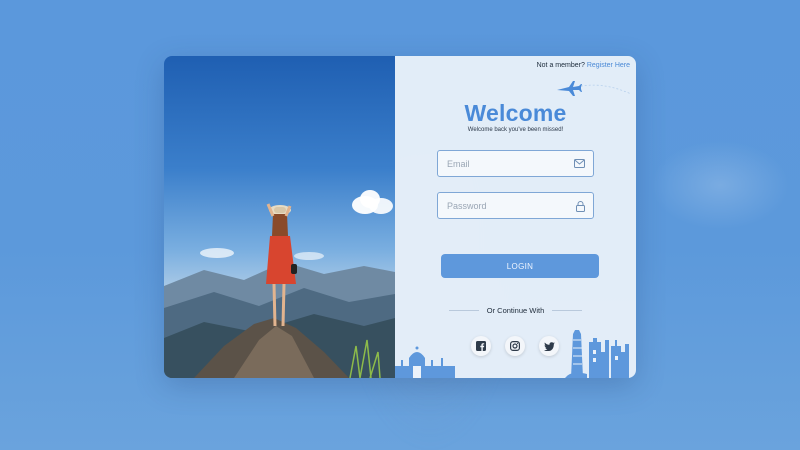  I want to click on password-field, so click(515, 205).